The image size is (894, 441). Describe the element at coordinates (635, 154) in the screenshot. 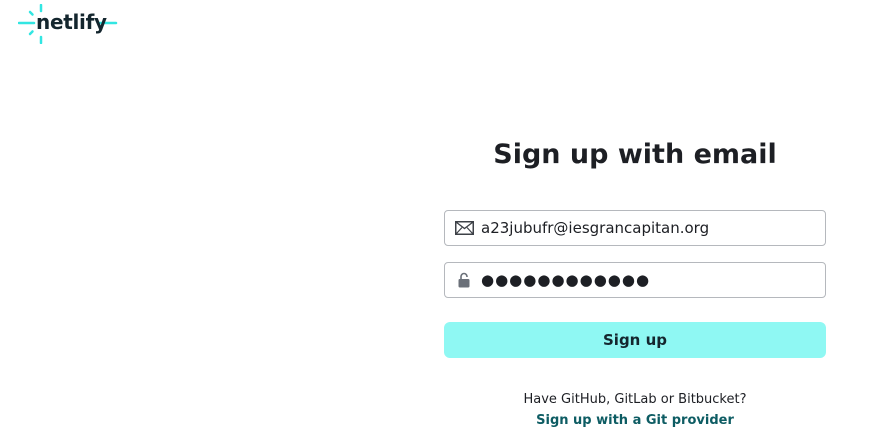

I see `page-title: Sign up with email` at that location.